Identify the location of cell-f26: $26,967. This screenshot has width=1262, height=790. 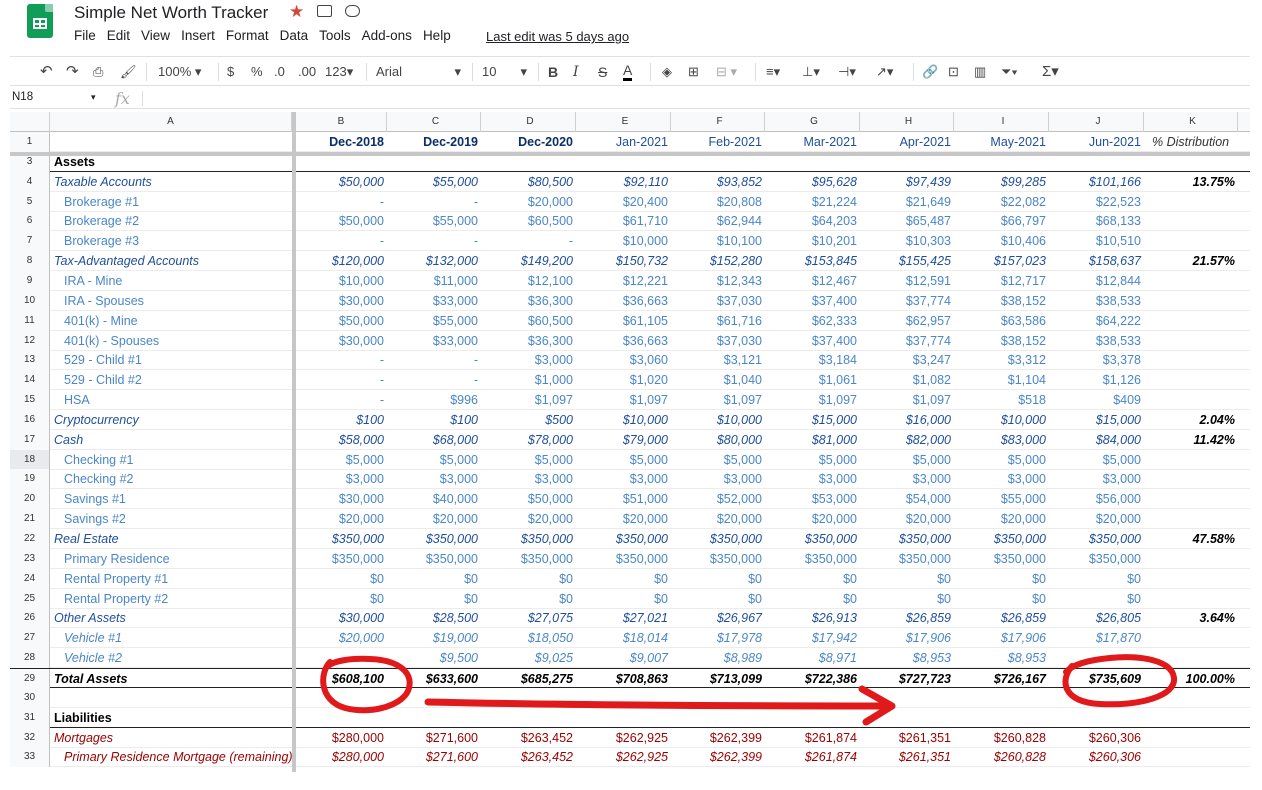
(720, 618).